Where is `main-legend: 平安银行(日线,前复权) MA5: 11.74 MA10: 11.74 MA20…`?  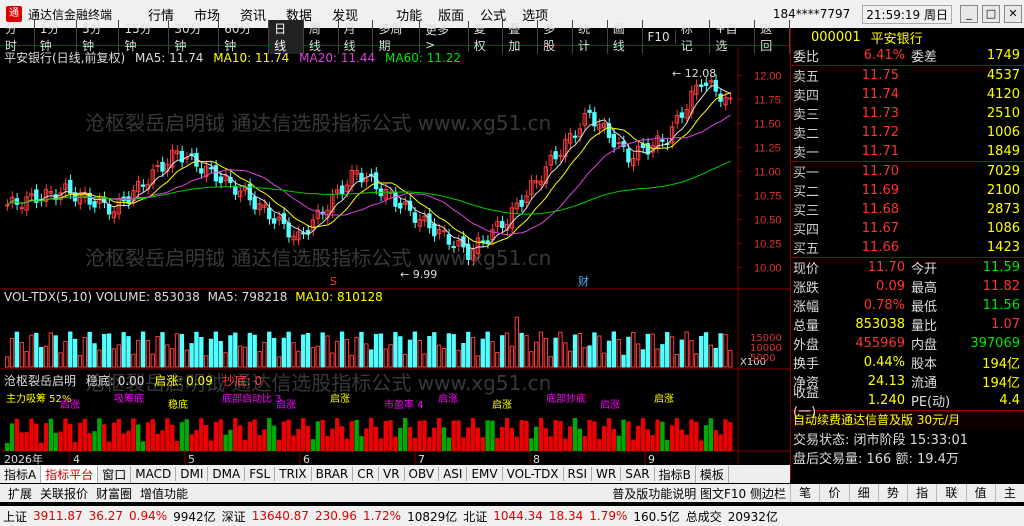
main-legend: 平安银行(日线,前复权) MA5: 11.74 MA10: 11.74 MA20… is located at coordinates (232, 57).